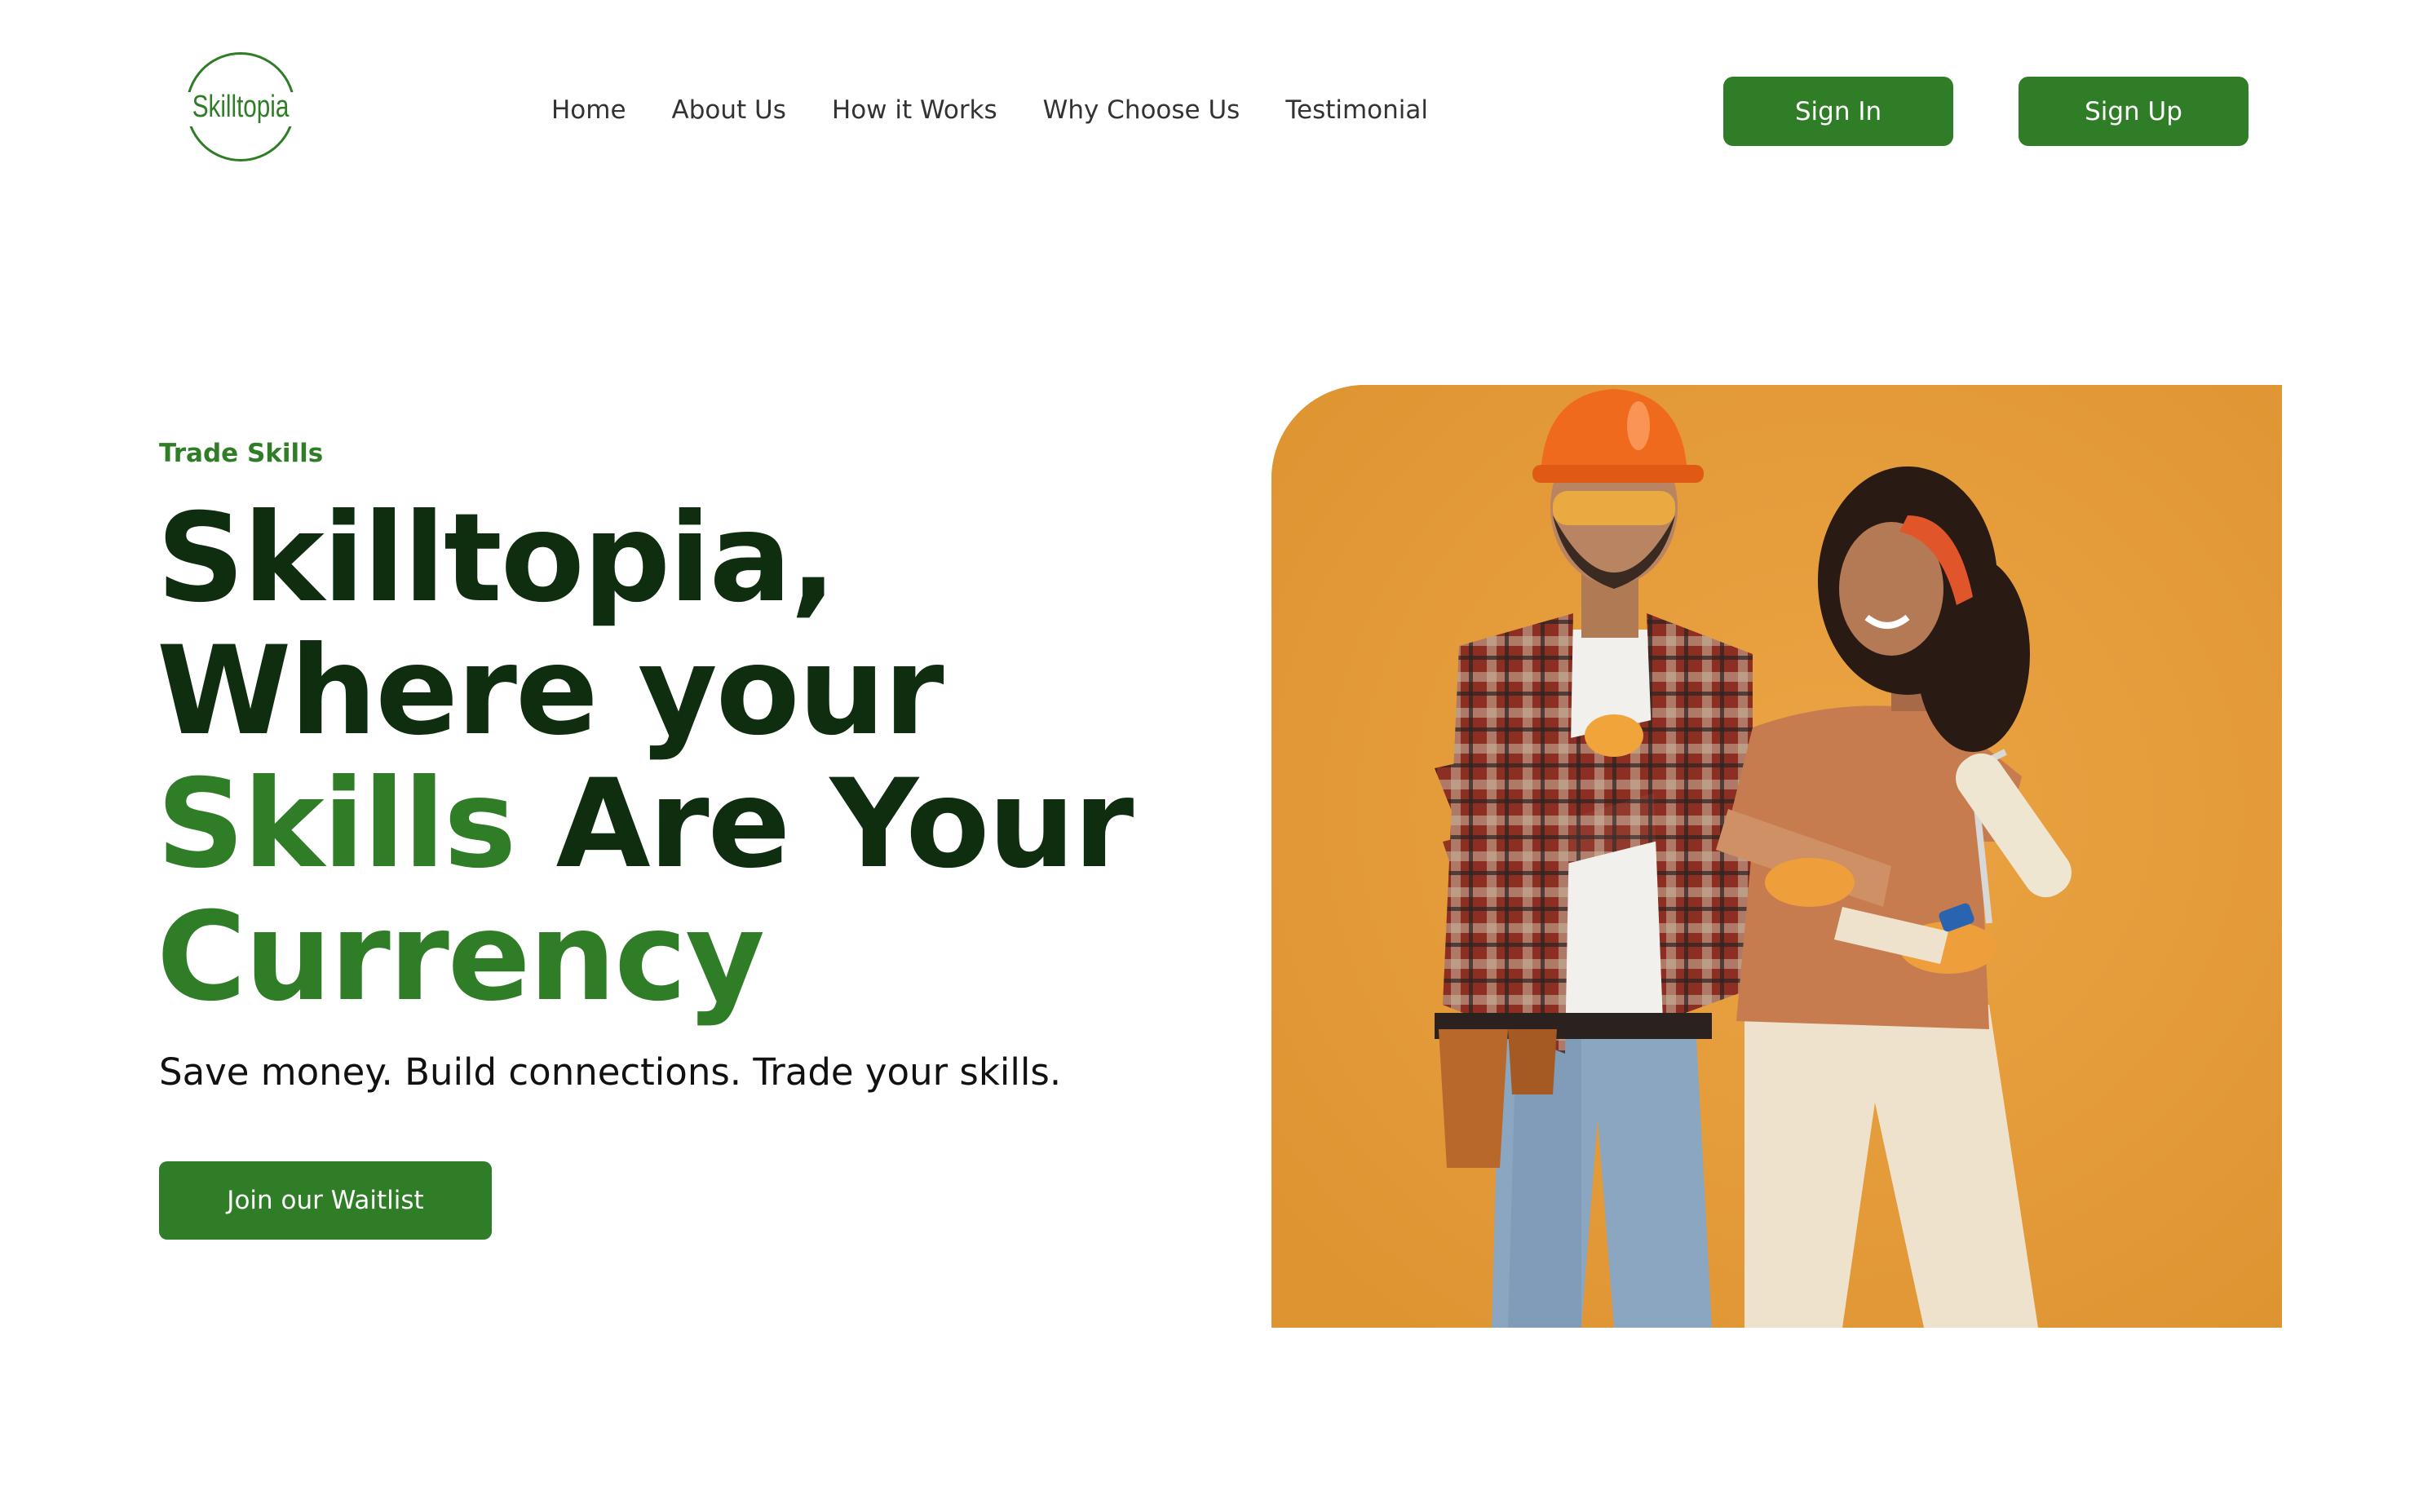  I want to click on hero-eyebrow: Trade Skills, so click(242, 453).